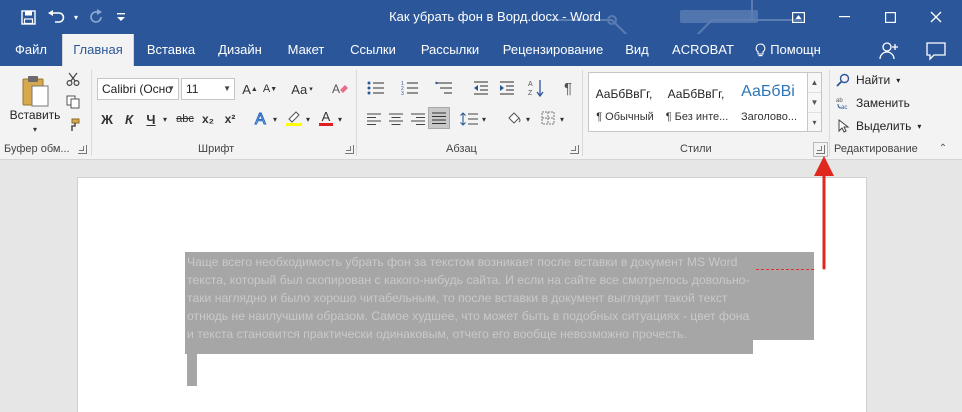 The width and height of the screenshot is (962, 412). Describe the element at coordinates (250, 89) in the screenshot. I see `grow-font-icon: A ▲` at that location.